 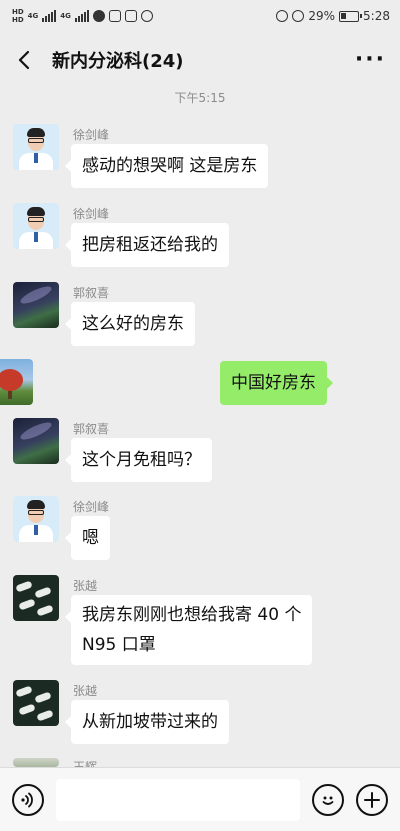 I want to click on voice-icon, so click(x=27, y=799).